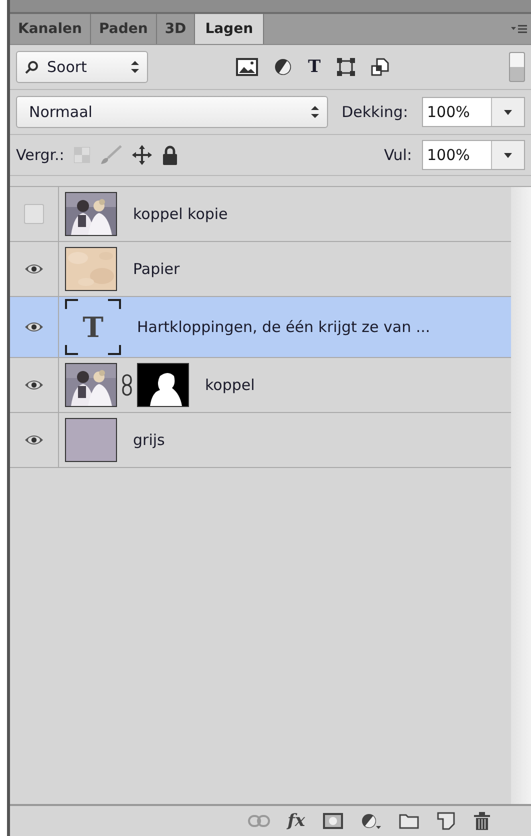  I want to click on text-layer-thumbnail: T, so click(93, 327).